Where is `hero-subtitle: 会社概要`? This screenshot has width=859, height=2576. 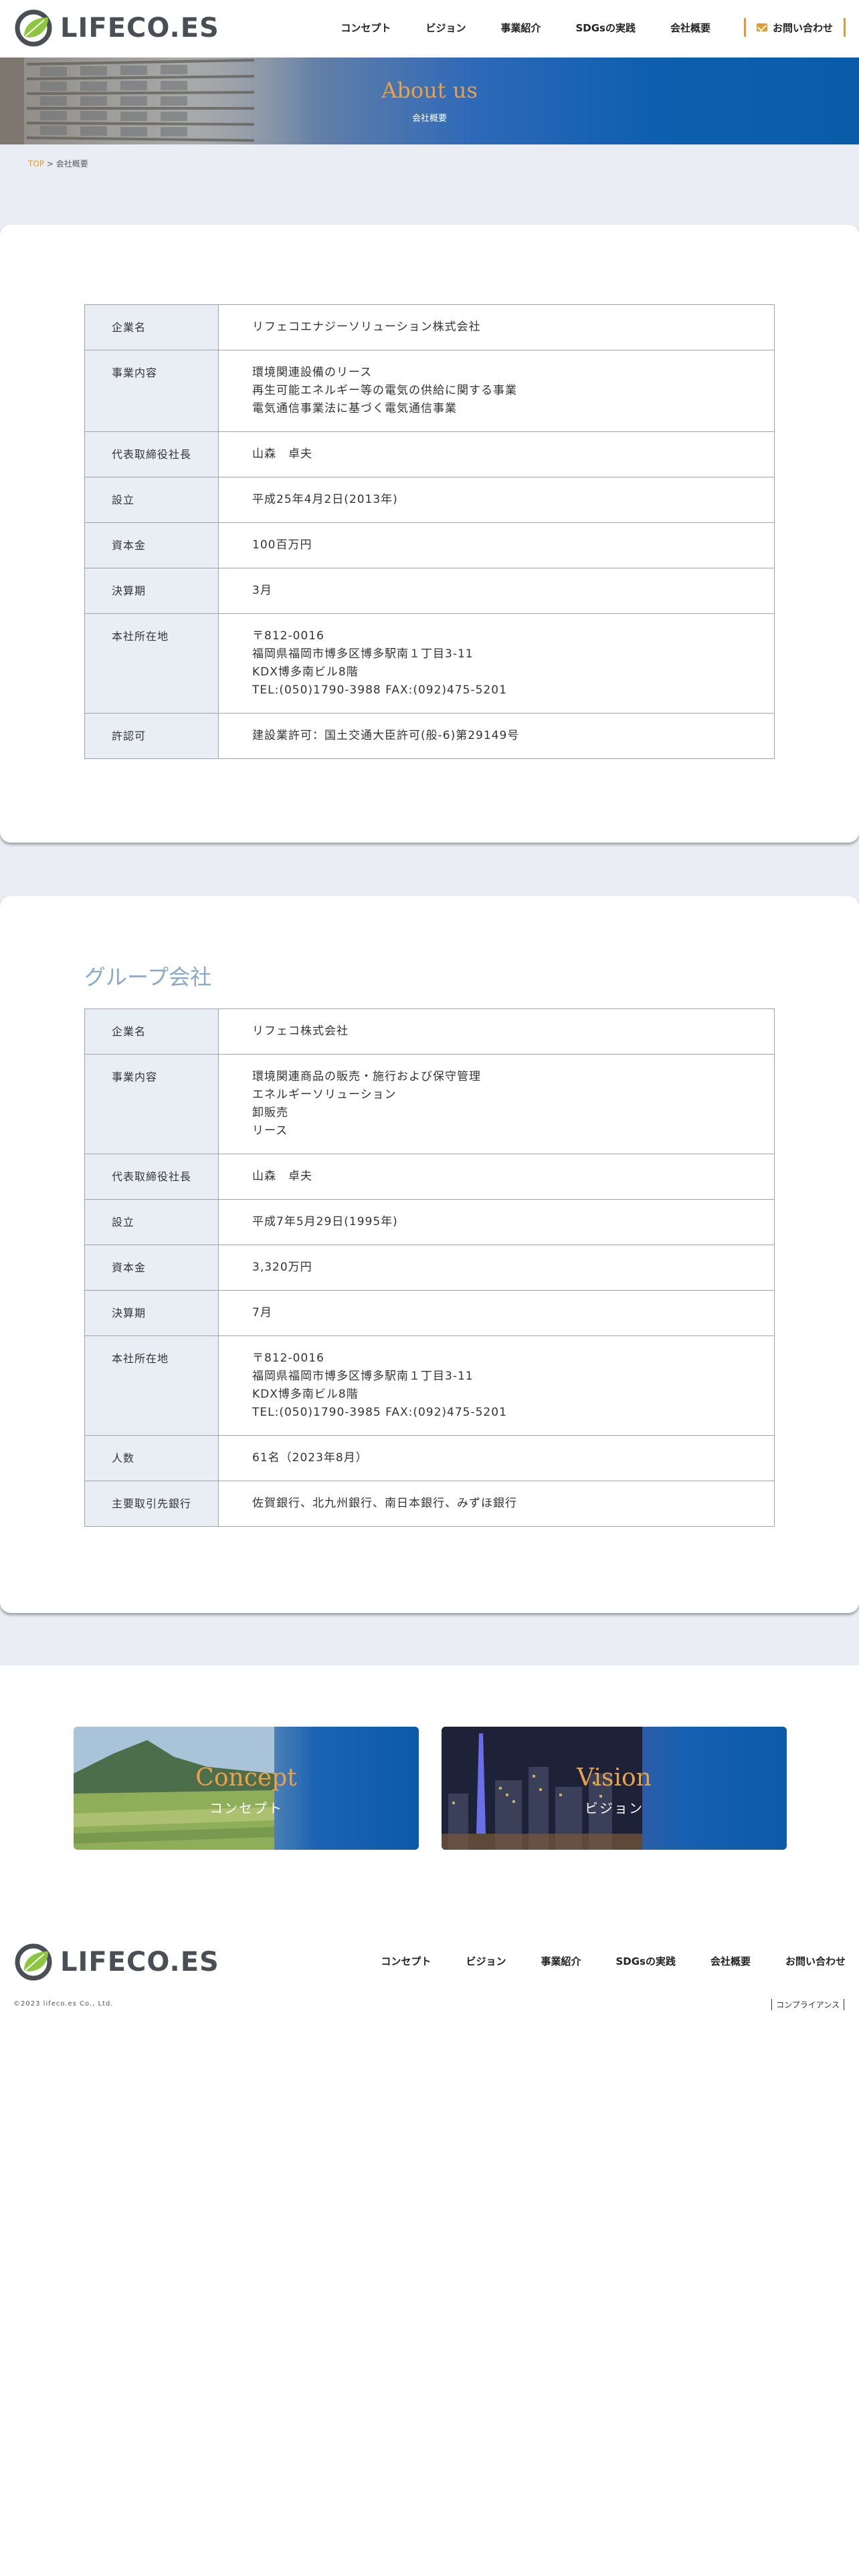
hero-subtitle: 会社概要 is located at coordinates (429, 119).